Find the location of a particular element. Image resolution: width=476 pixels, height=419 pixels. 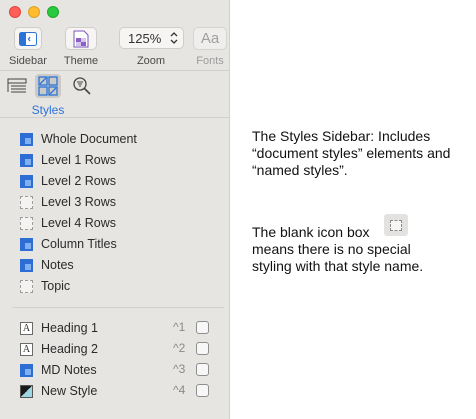

zoom-value: 125% is located at coordinates (145, 38).